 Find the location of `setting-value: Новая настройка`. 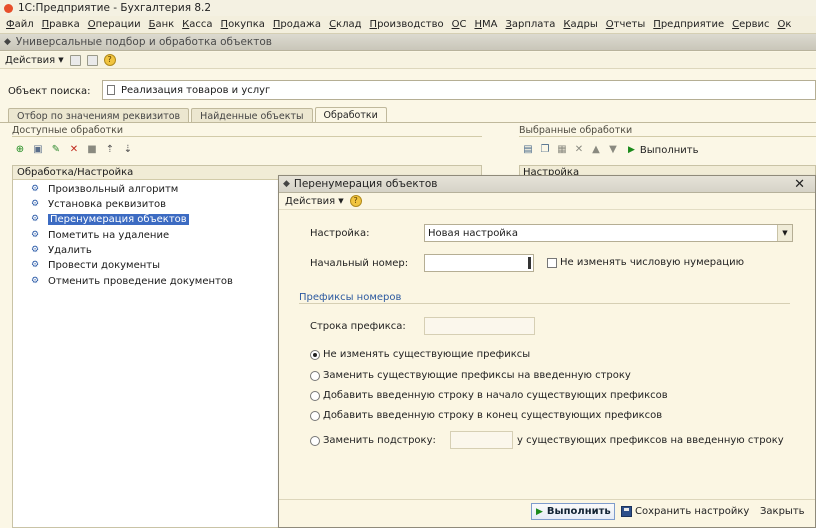

setting-value: Новая настройка is located at coordinates (473, 233).